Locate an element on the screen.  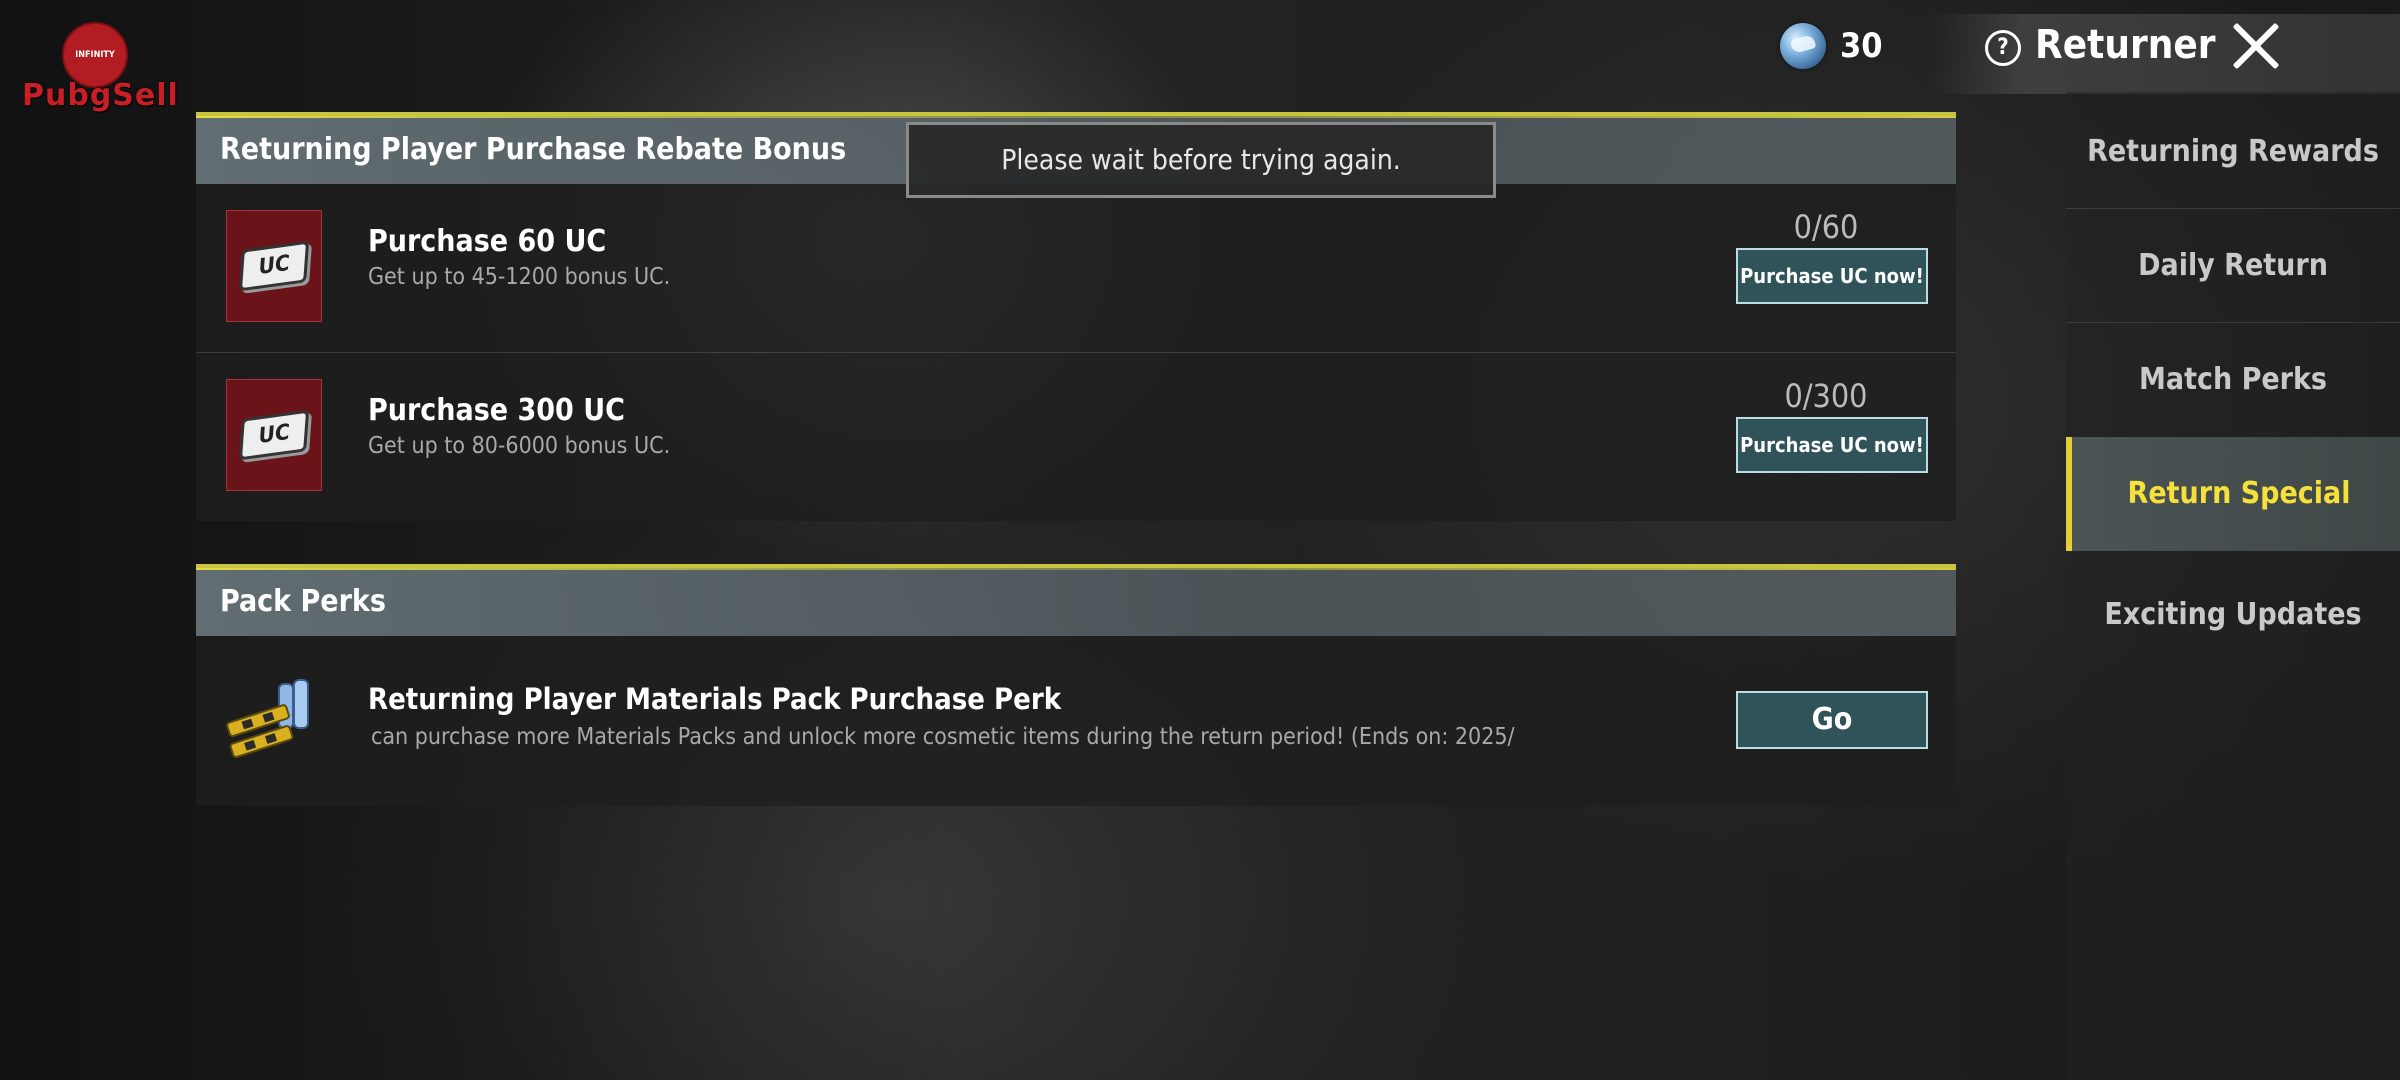
item-title: Purchase 60 UC is located at coordinates (487, 241).